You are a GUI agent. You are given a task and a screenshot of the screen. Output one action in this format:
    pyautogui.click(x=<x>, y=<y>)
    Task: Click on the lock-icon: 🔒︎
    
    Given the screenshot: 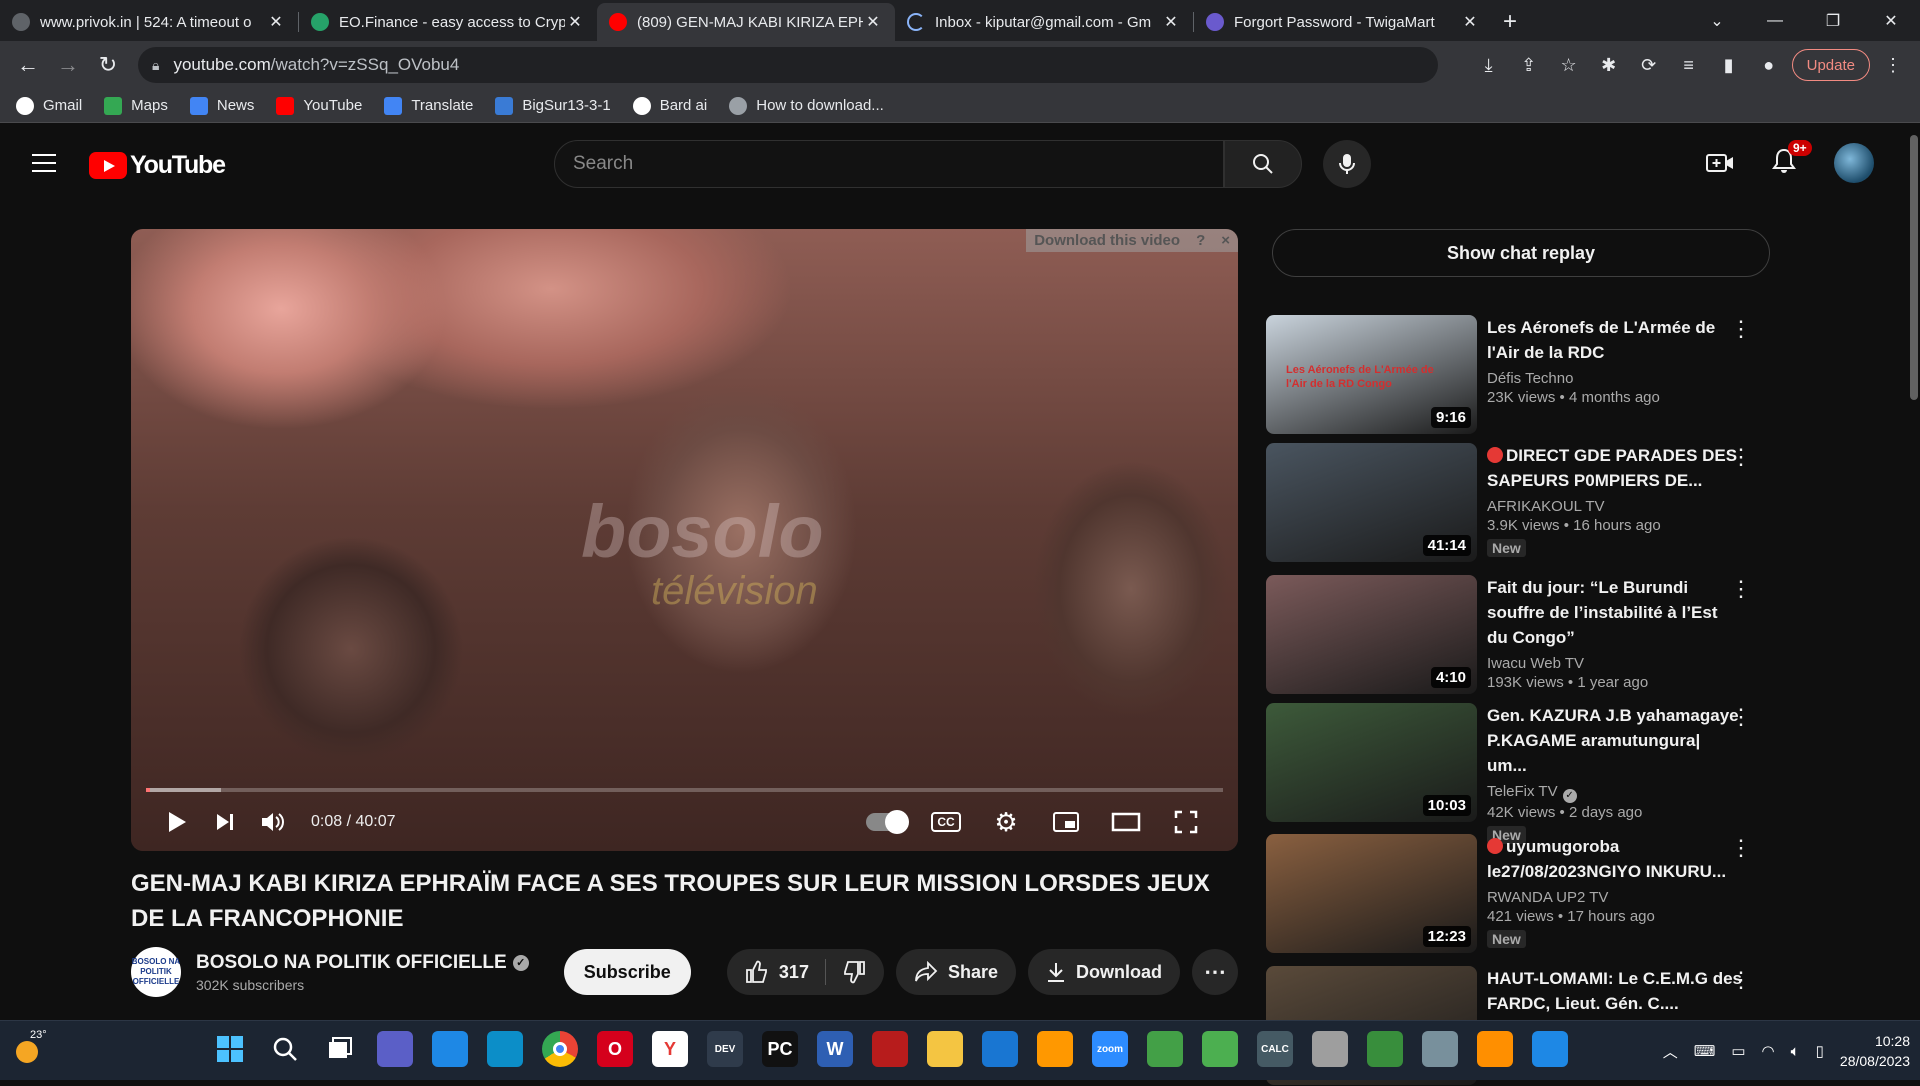 What is the action you would take?
    pyautogui.click(x=155, y=65)
    